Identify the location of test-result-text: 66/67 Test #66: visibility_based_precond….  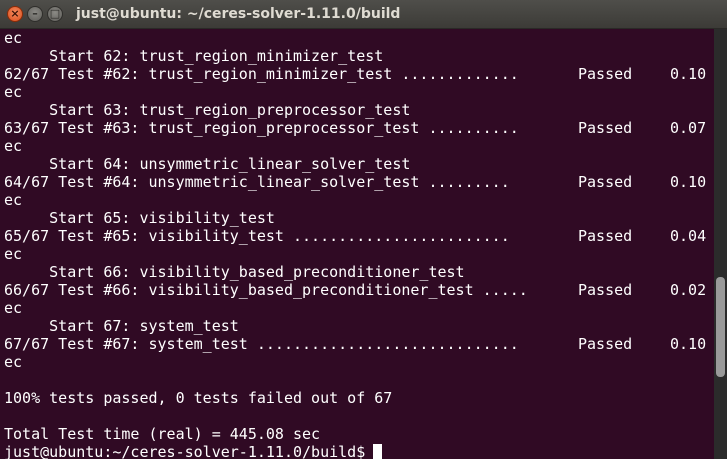
(266, 290).